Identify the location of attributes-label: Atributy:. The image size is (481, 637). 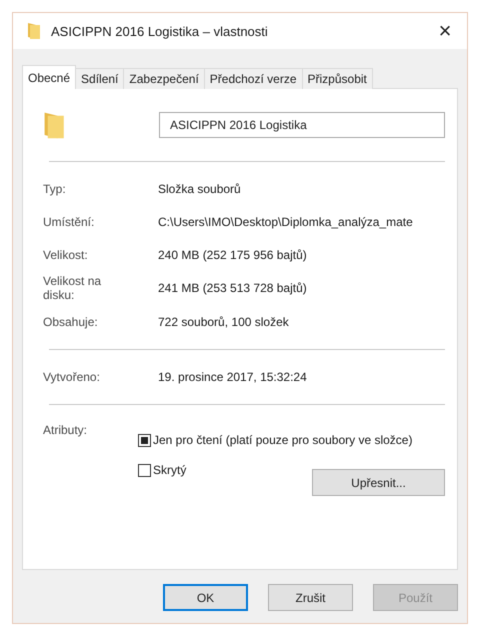
(65, 431).